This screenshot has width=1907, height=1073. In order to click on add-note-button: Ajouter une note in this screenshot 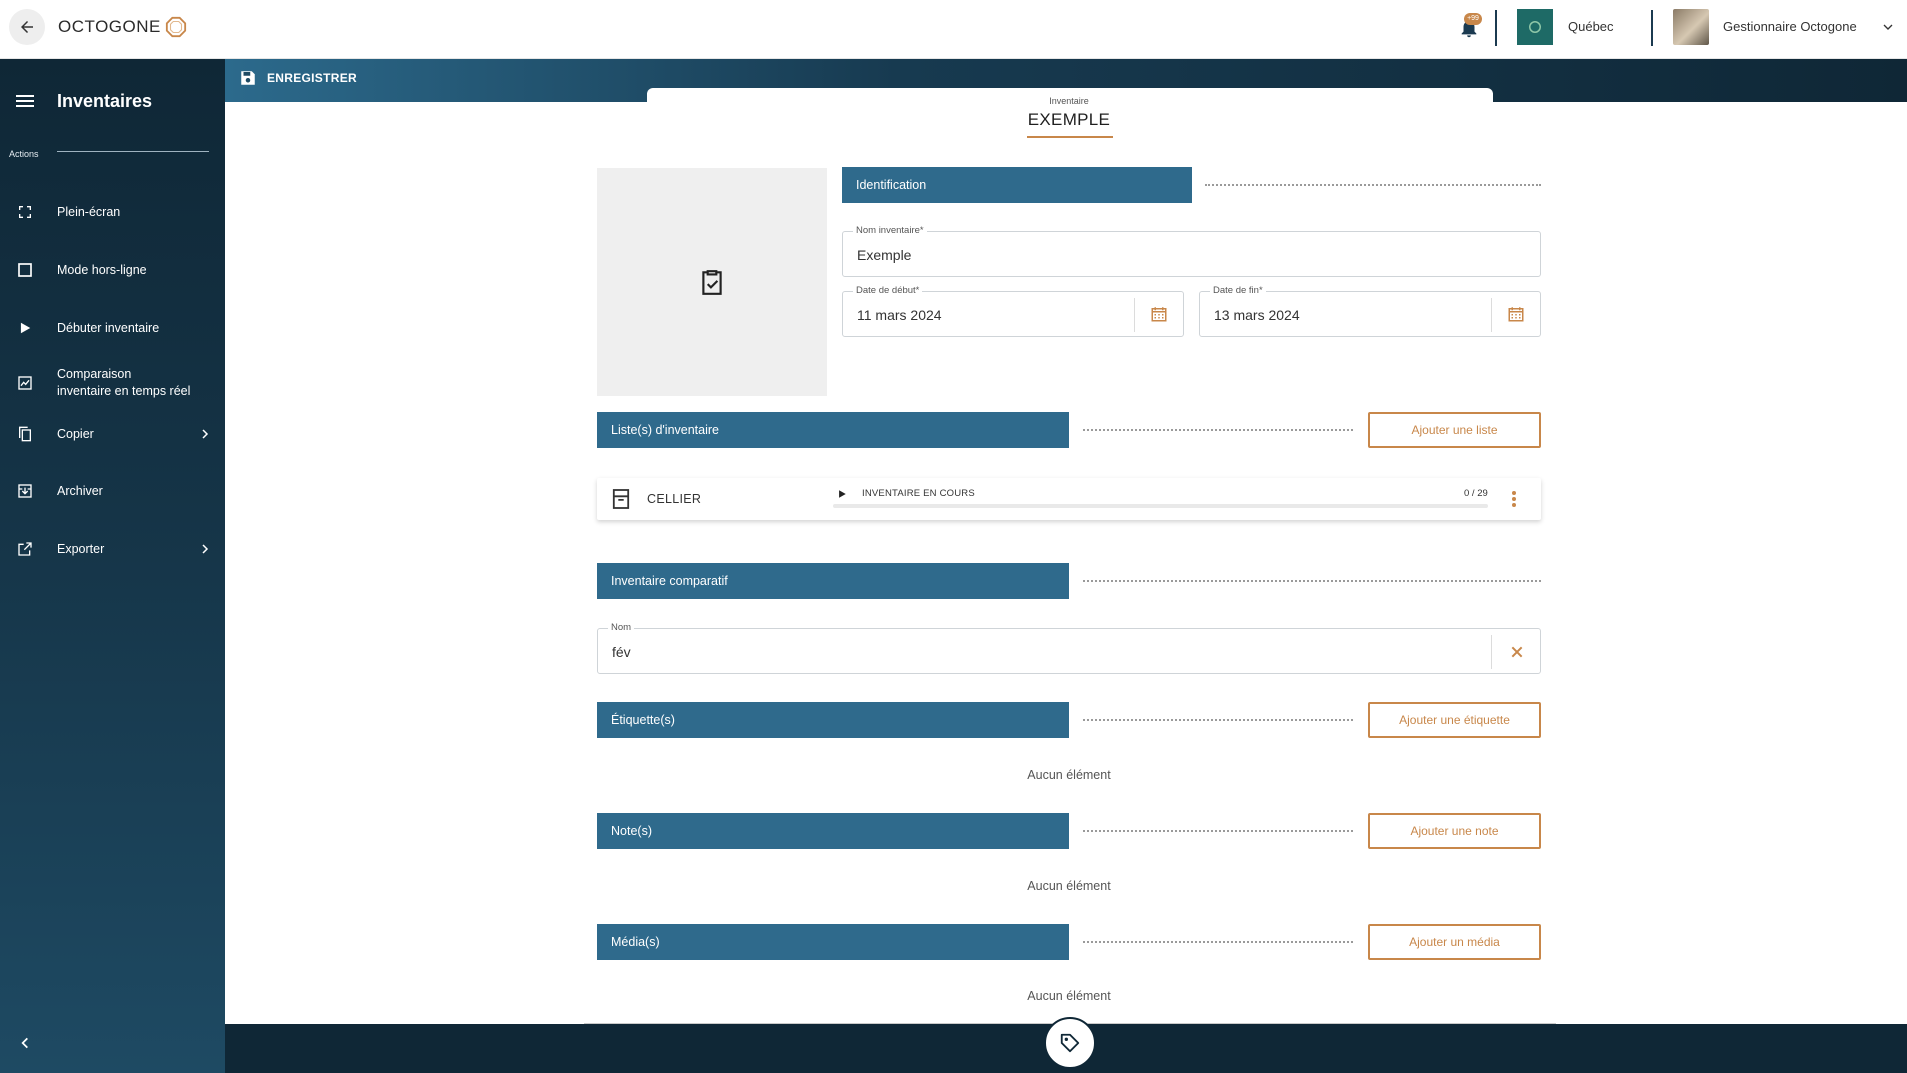, I will do `click(1454, 831)`.